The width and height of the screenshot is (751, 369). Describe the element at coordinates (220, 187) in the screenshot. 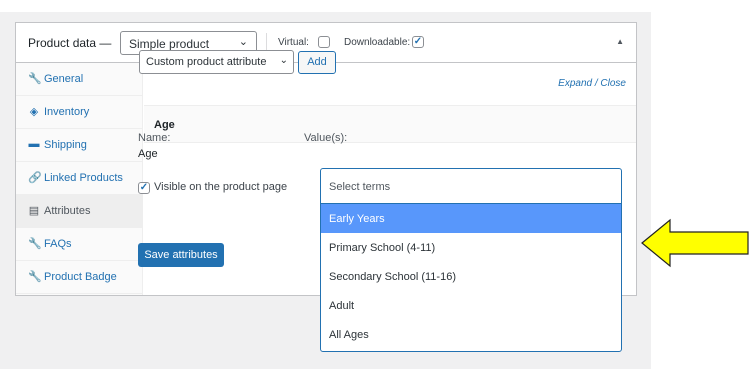

I see `visible-on-product-page-label: Visible on the product page` at that location.